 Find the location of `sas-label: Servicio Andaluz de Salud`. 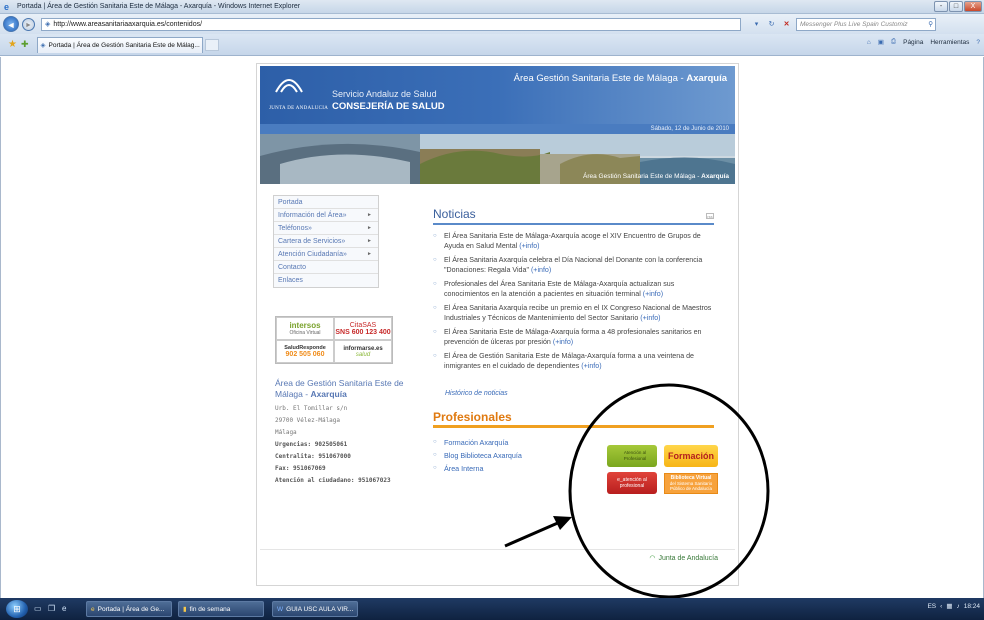

sas-label: Servicio Andaluz de Salud is located at coordinates (384, 94).